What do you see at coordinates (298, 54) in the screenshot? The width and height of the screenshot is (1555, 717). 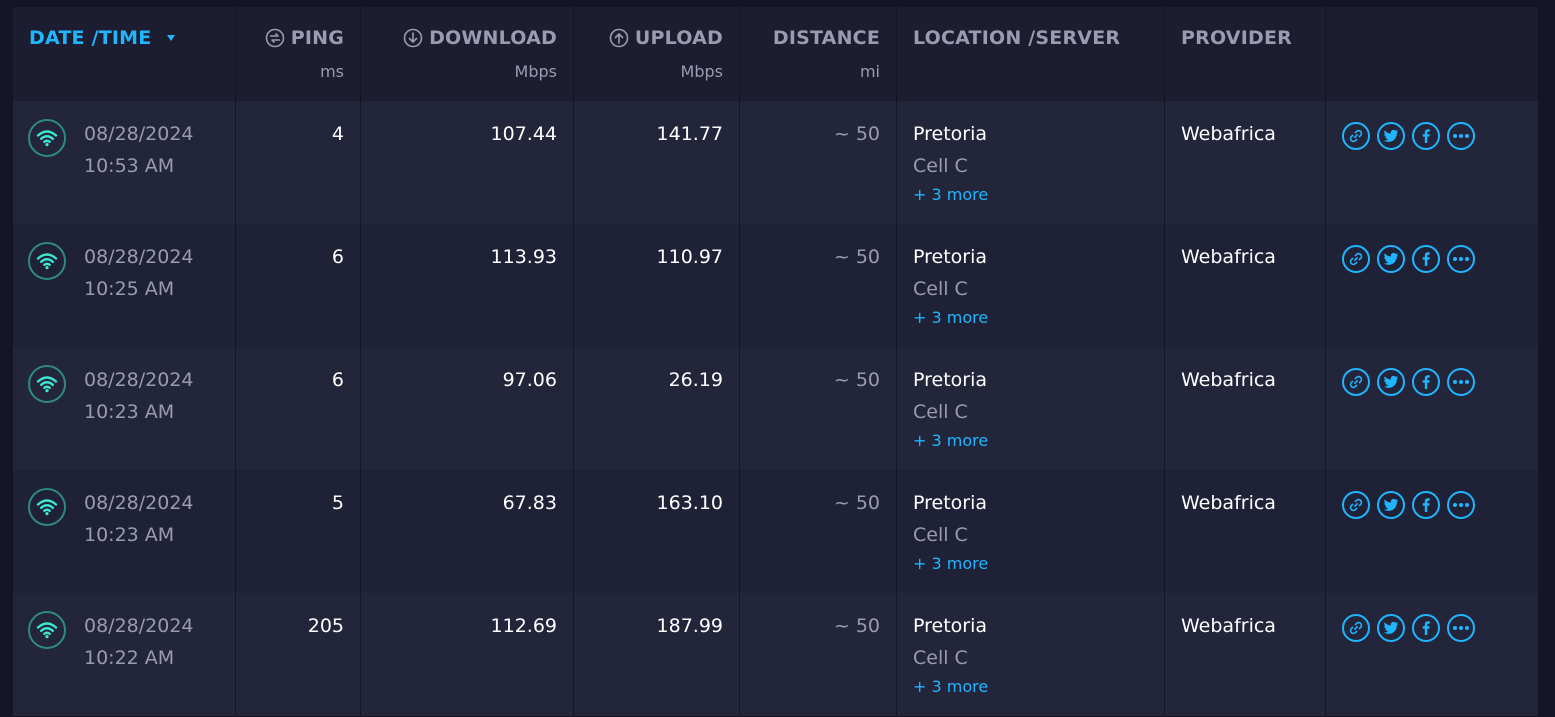 I see `header-ping: PING ms` at bounding box center [298, 54].